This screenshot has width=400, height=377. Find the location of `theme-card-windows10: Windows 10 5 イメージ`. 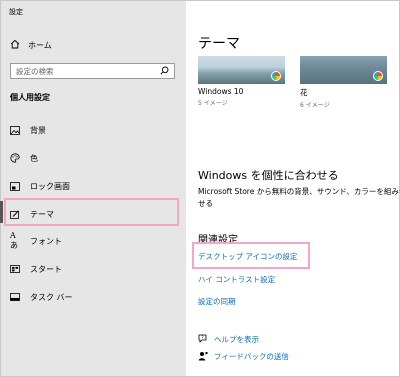

theme-card-windows10: Windows 10 5 イメージ is located at coordinates (241, 81).